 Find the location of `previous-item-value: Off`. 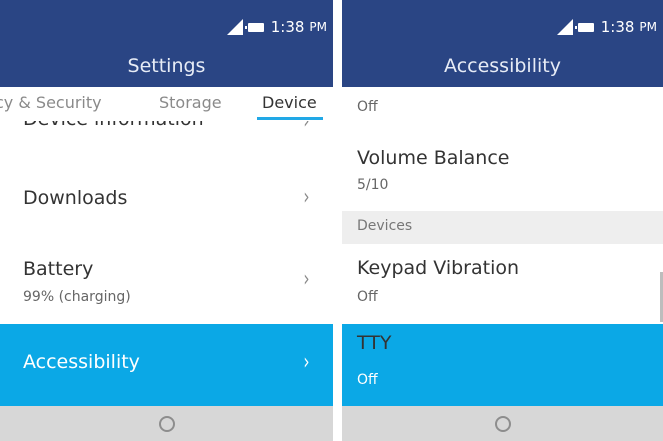

previous-item-value: Off is located at coordinates (367, 107).